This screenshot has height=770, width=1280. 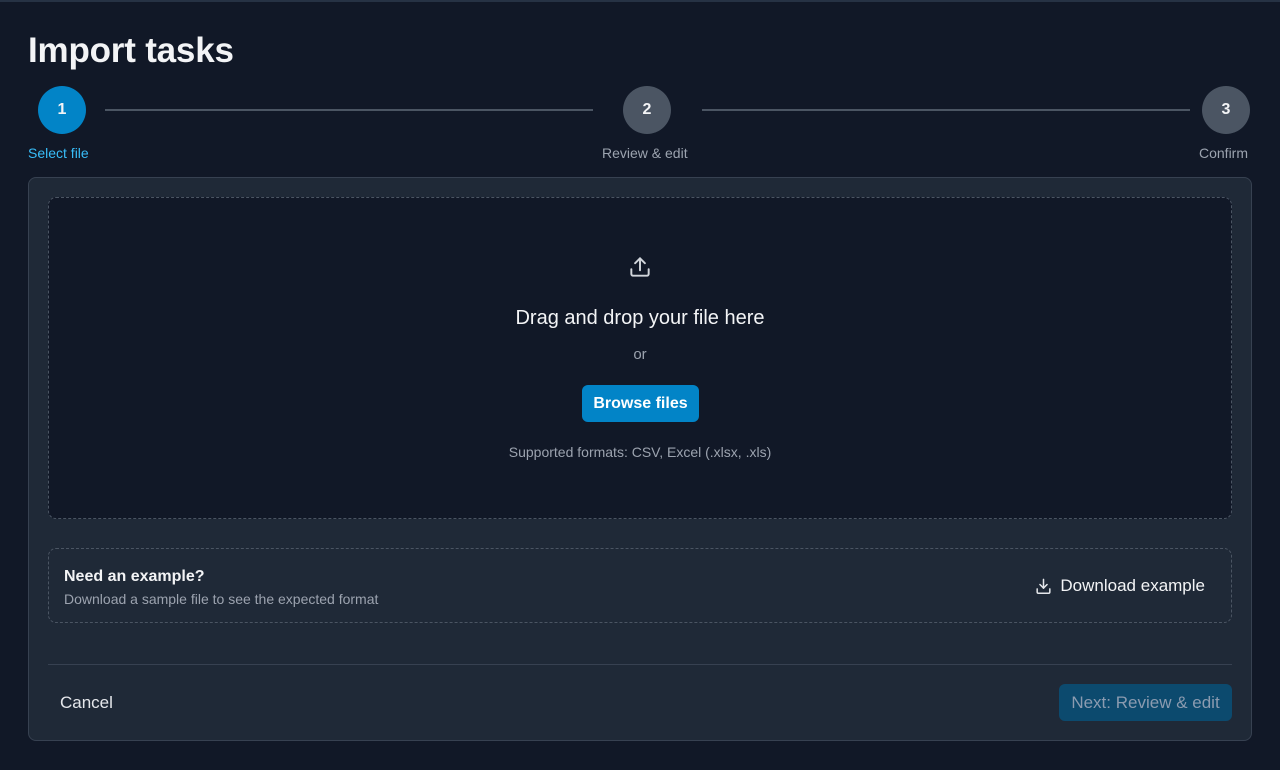 What do you see at coordinates (1145, 702) in the screenshot?
I see `next-review-button: Next: Review & edit` at bounding box center [1145, 702].